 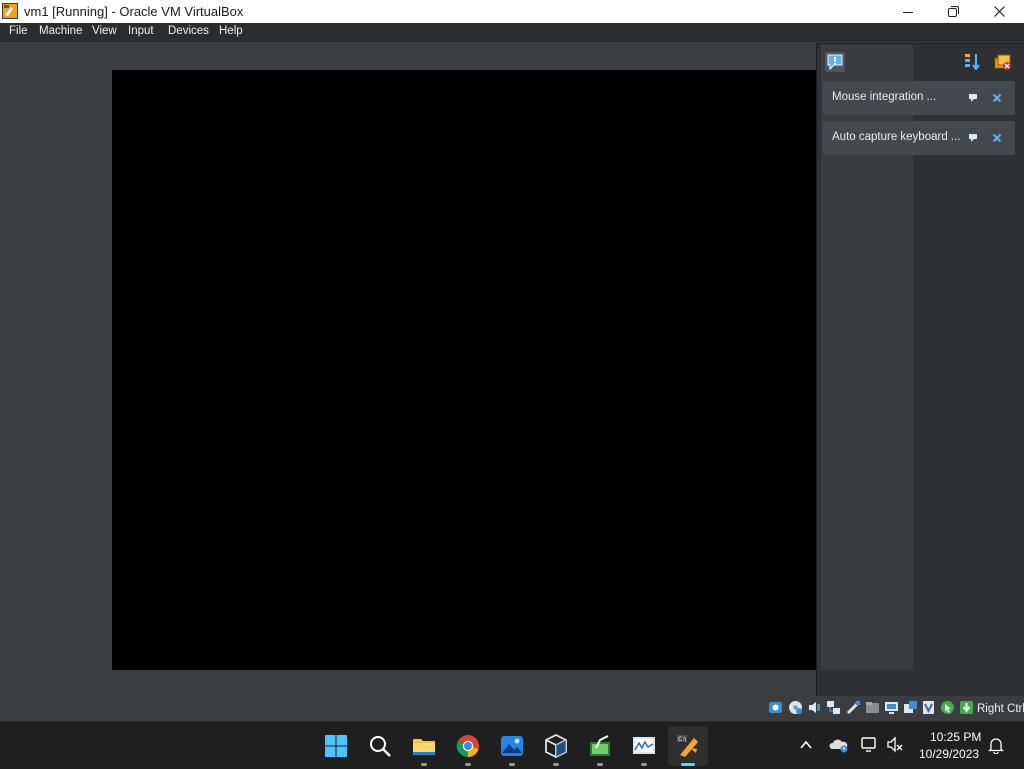 I want to click on close-button, so click(x=999, y=11).